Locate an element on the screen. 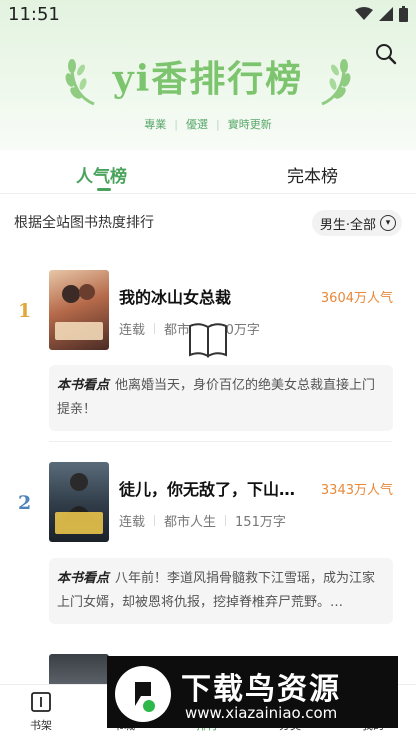  rank-number: 2 is located at coordinates (25, 503).